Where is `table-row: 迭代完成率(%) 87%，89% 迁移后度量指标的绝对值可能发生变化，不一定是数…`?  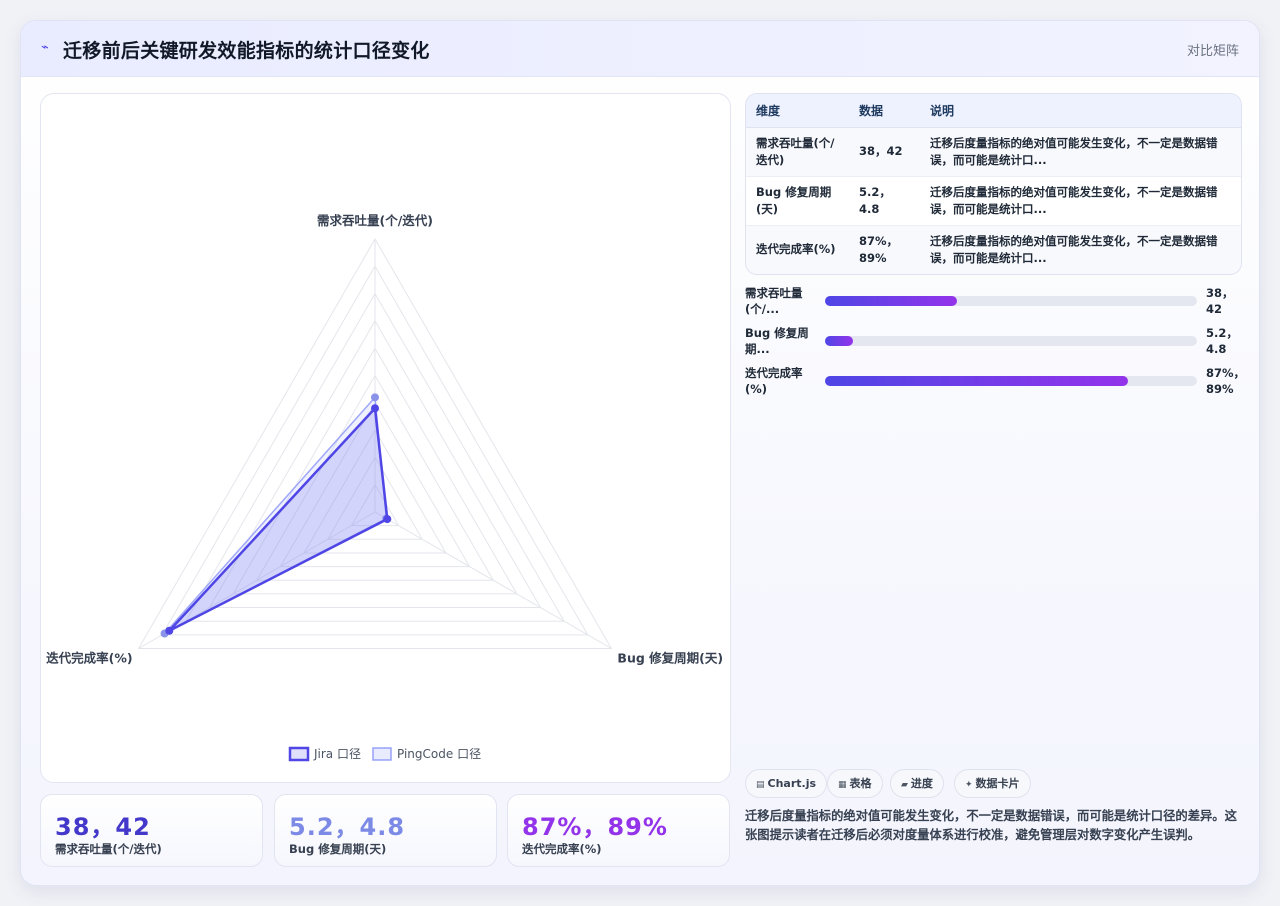 table-row: 迭代完成率(%) 87%，89% 迁移后度量指标的绝对值可能发生变化，不一定是数… is located at coordinates (993, 249).